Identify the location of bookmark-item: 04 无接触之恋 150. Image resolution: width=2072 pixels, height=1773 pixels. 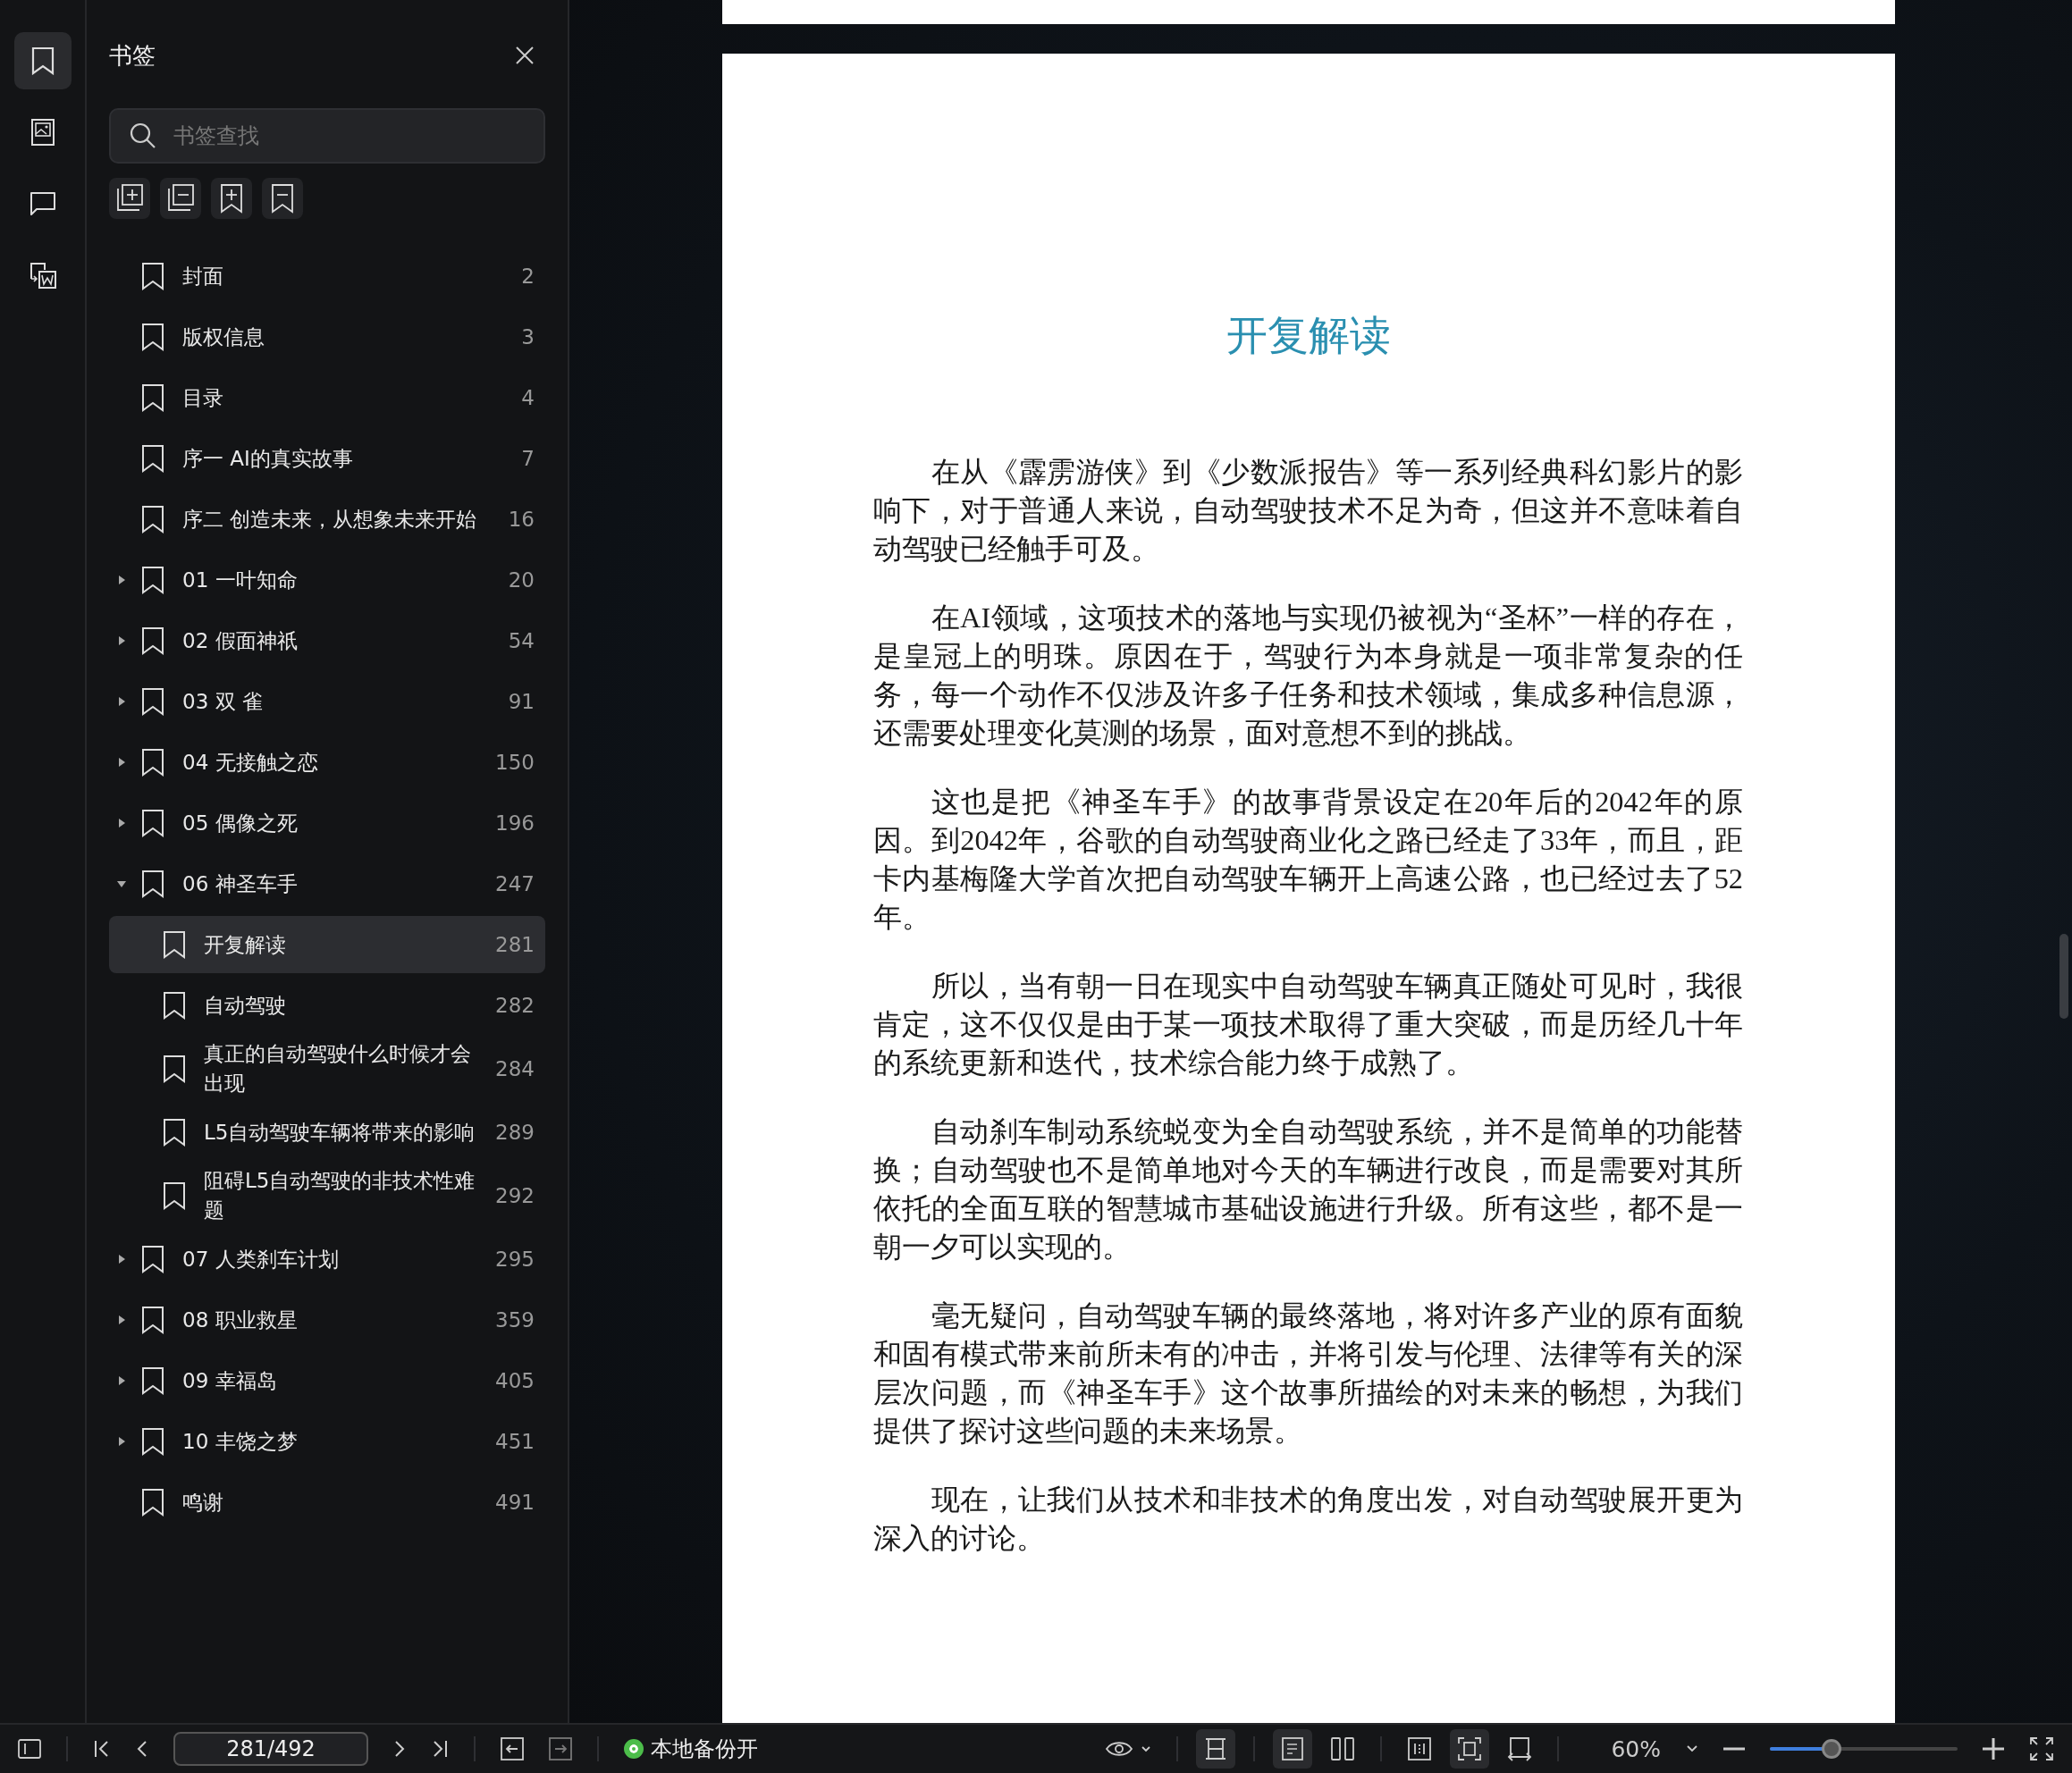
(327, 762).